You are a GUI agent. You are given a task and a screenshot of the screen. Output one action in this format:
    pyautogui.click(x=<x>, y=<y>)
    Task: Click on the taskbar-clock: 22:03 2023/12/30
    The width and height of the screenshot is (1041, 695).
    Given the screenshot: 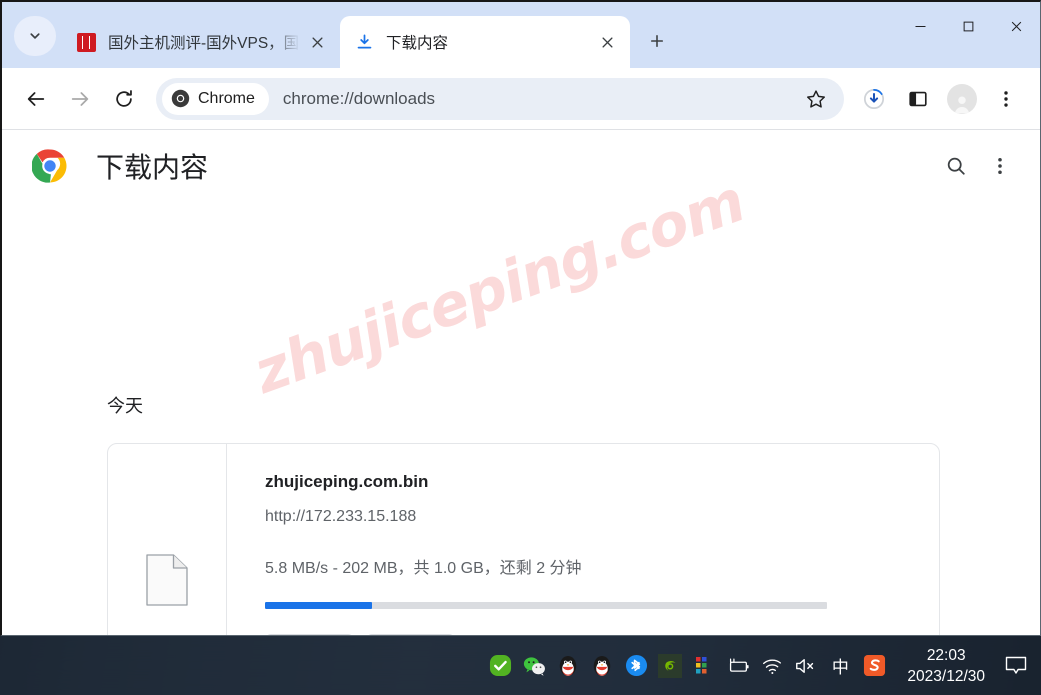 What is the action you would take?
    pyautogui.click(x=944, y=666)
    